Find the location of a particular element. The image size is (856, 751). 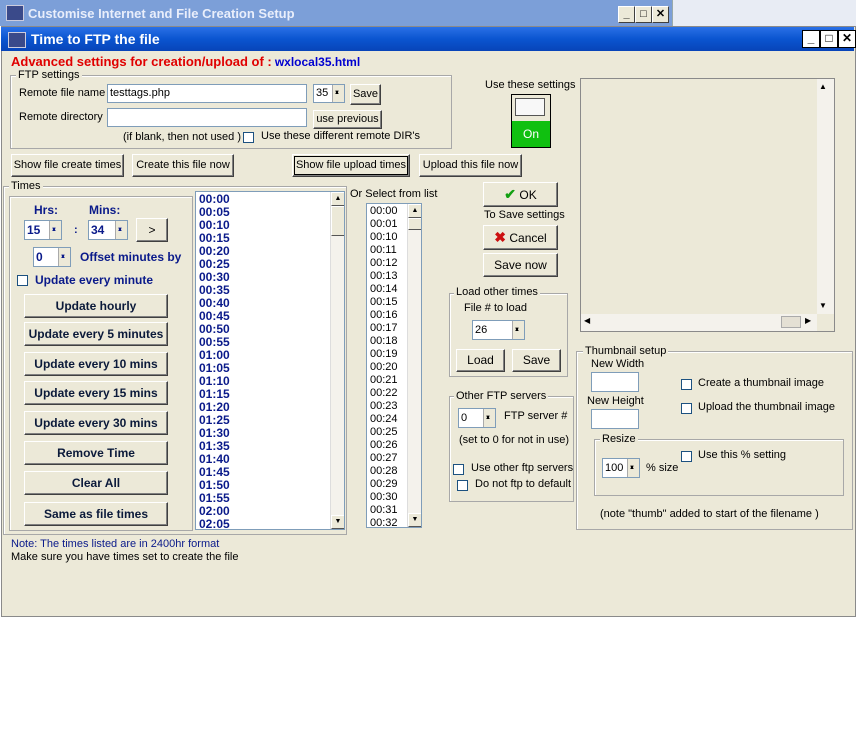

save-remote-button: Save is located at coordinates (365, 94).